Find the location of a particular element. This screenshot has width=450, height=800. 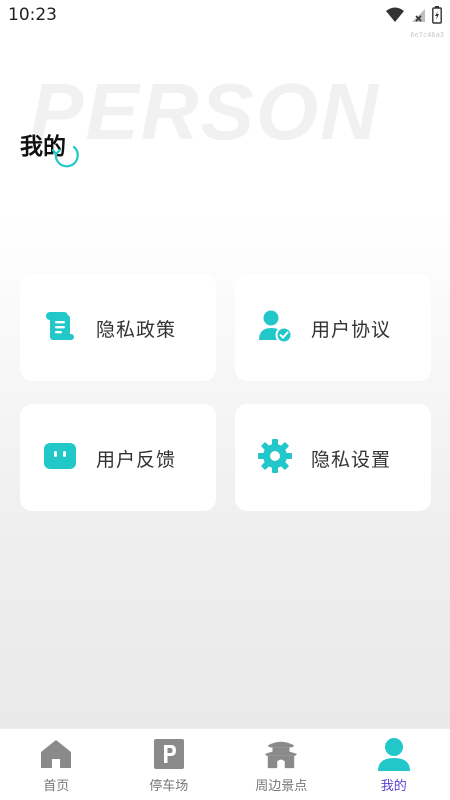

card-user-agreement: 用户协议 is located at coordinates (333, 327).